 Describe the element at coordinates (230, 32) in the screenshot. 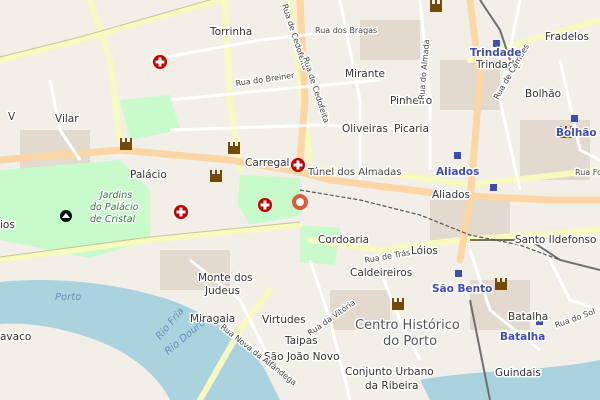

I see `label-torrinha: Torrinha` at that location.